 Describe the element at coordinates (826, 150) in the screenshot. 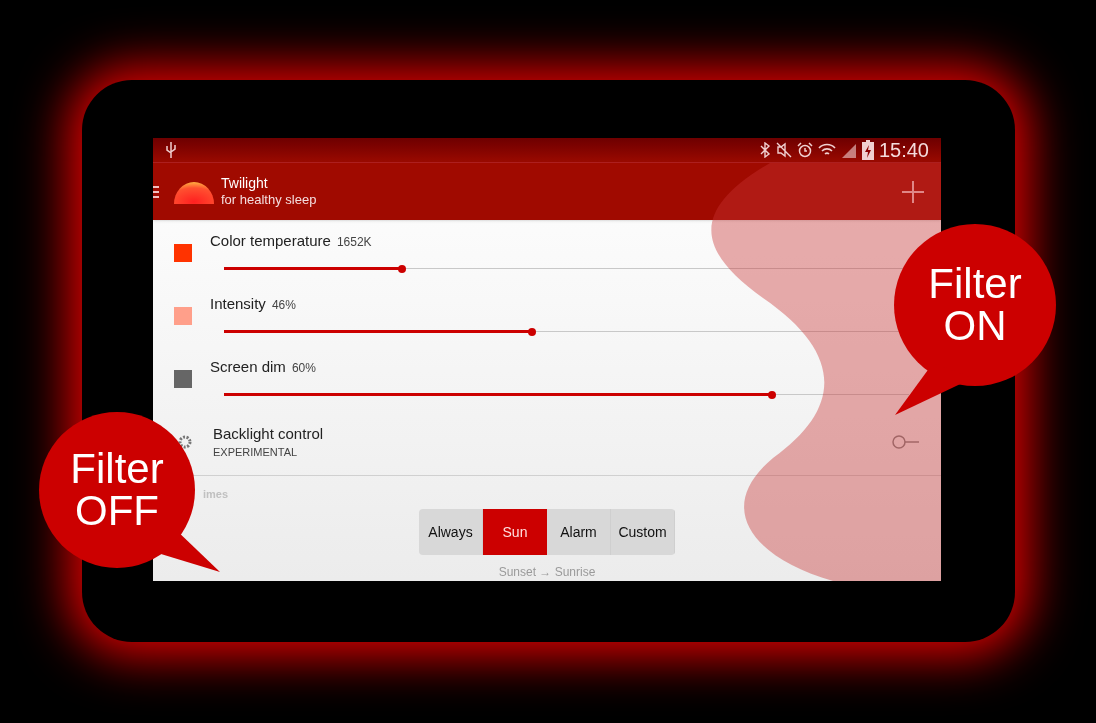

I see `wifi-icon` at that location.